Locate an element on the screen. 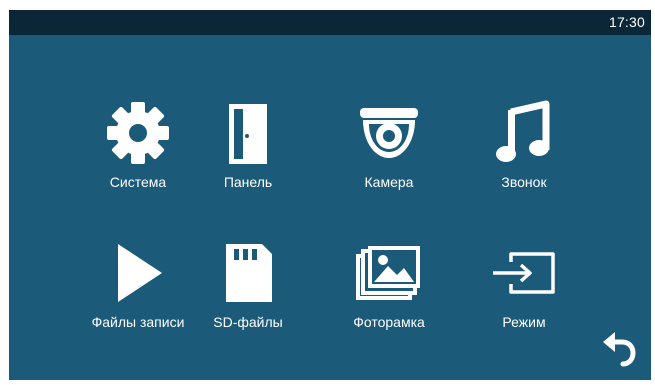  music-note-icon is located at coordinates (524, 133).